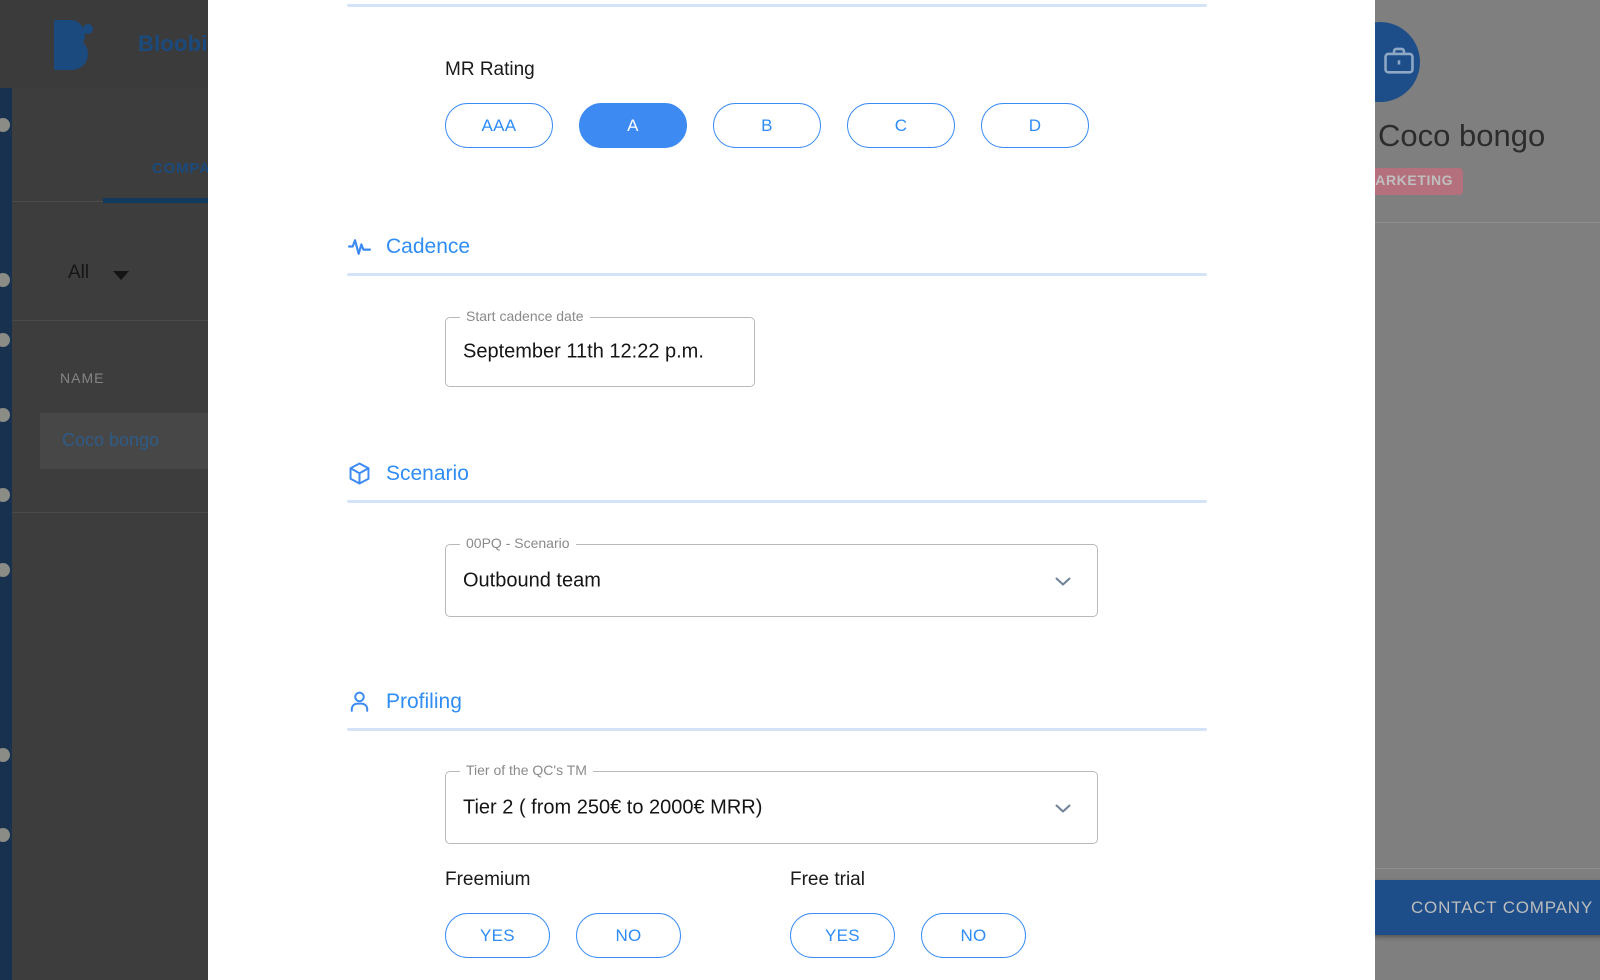 Image resolution: width=1600 pixels, height=980 pixels. Describe the element at coordinates (111, 440) in the screenshot. I see `table-row-name: Coco bongo` at that location.